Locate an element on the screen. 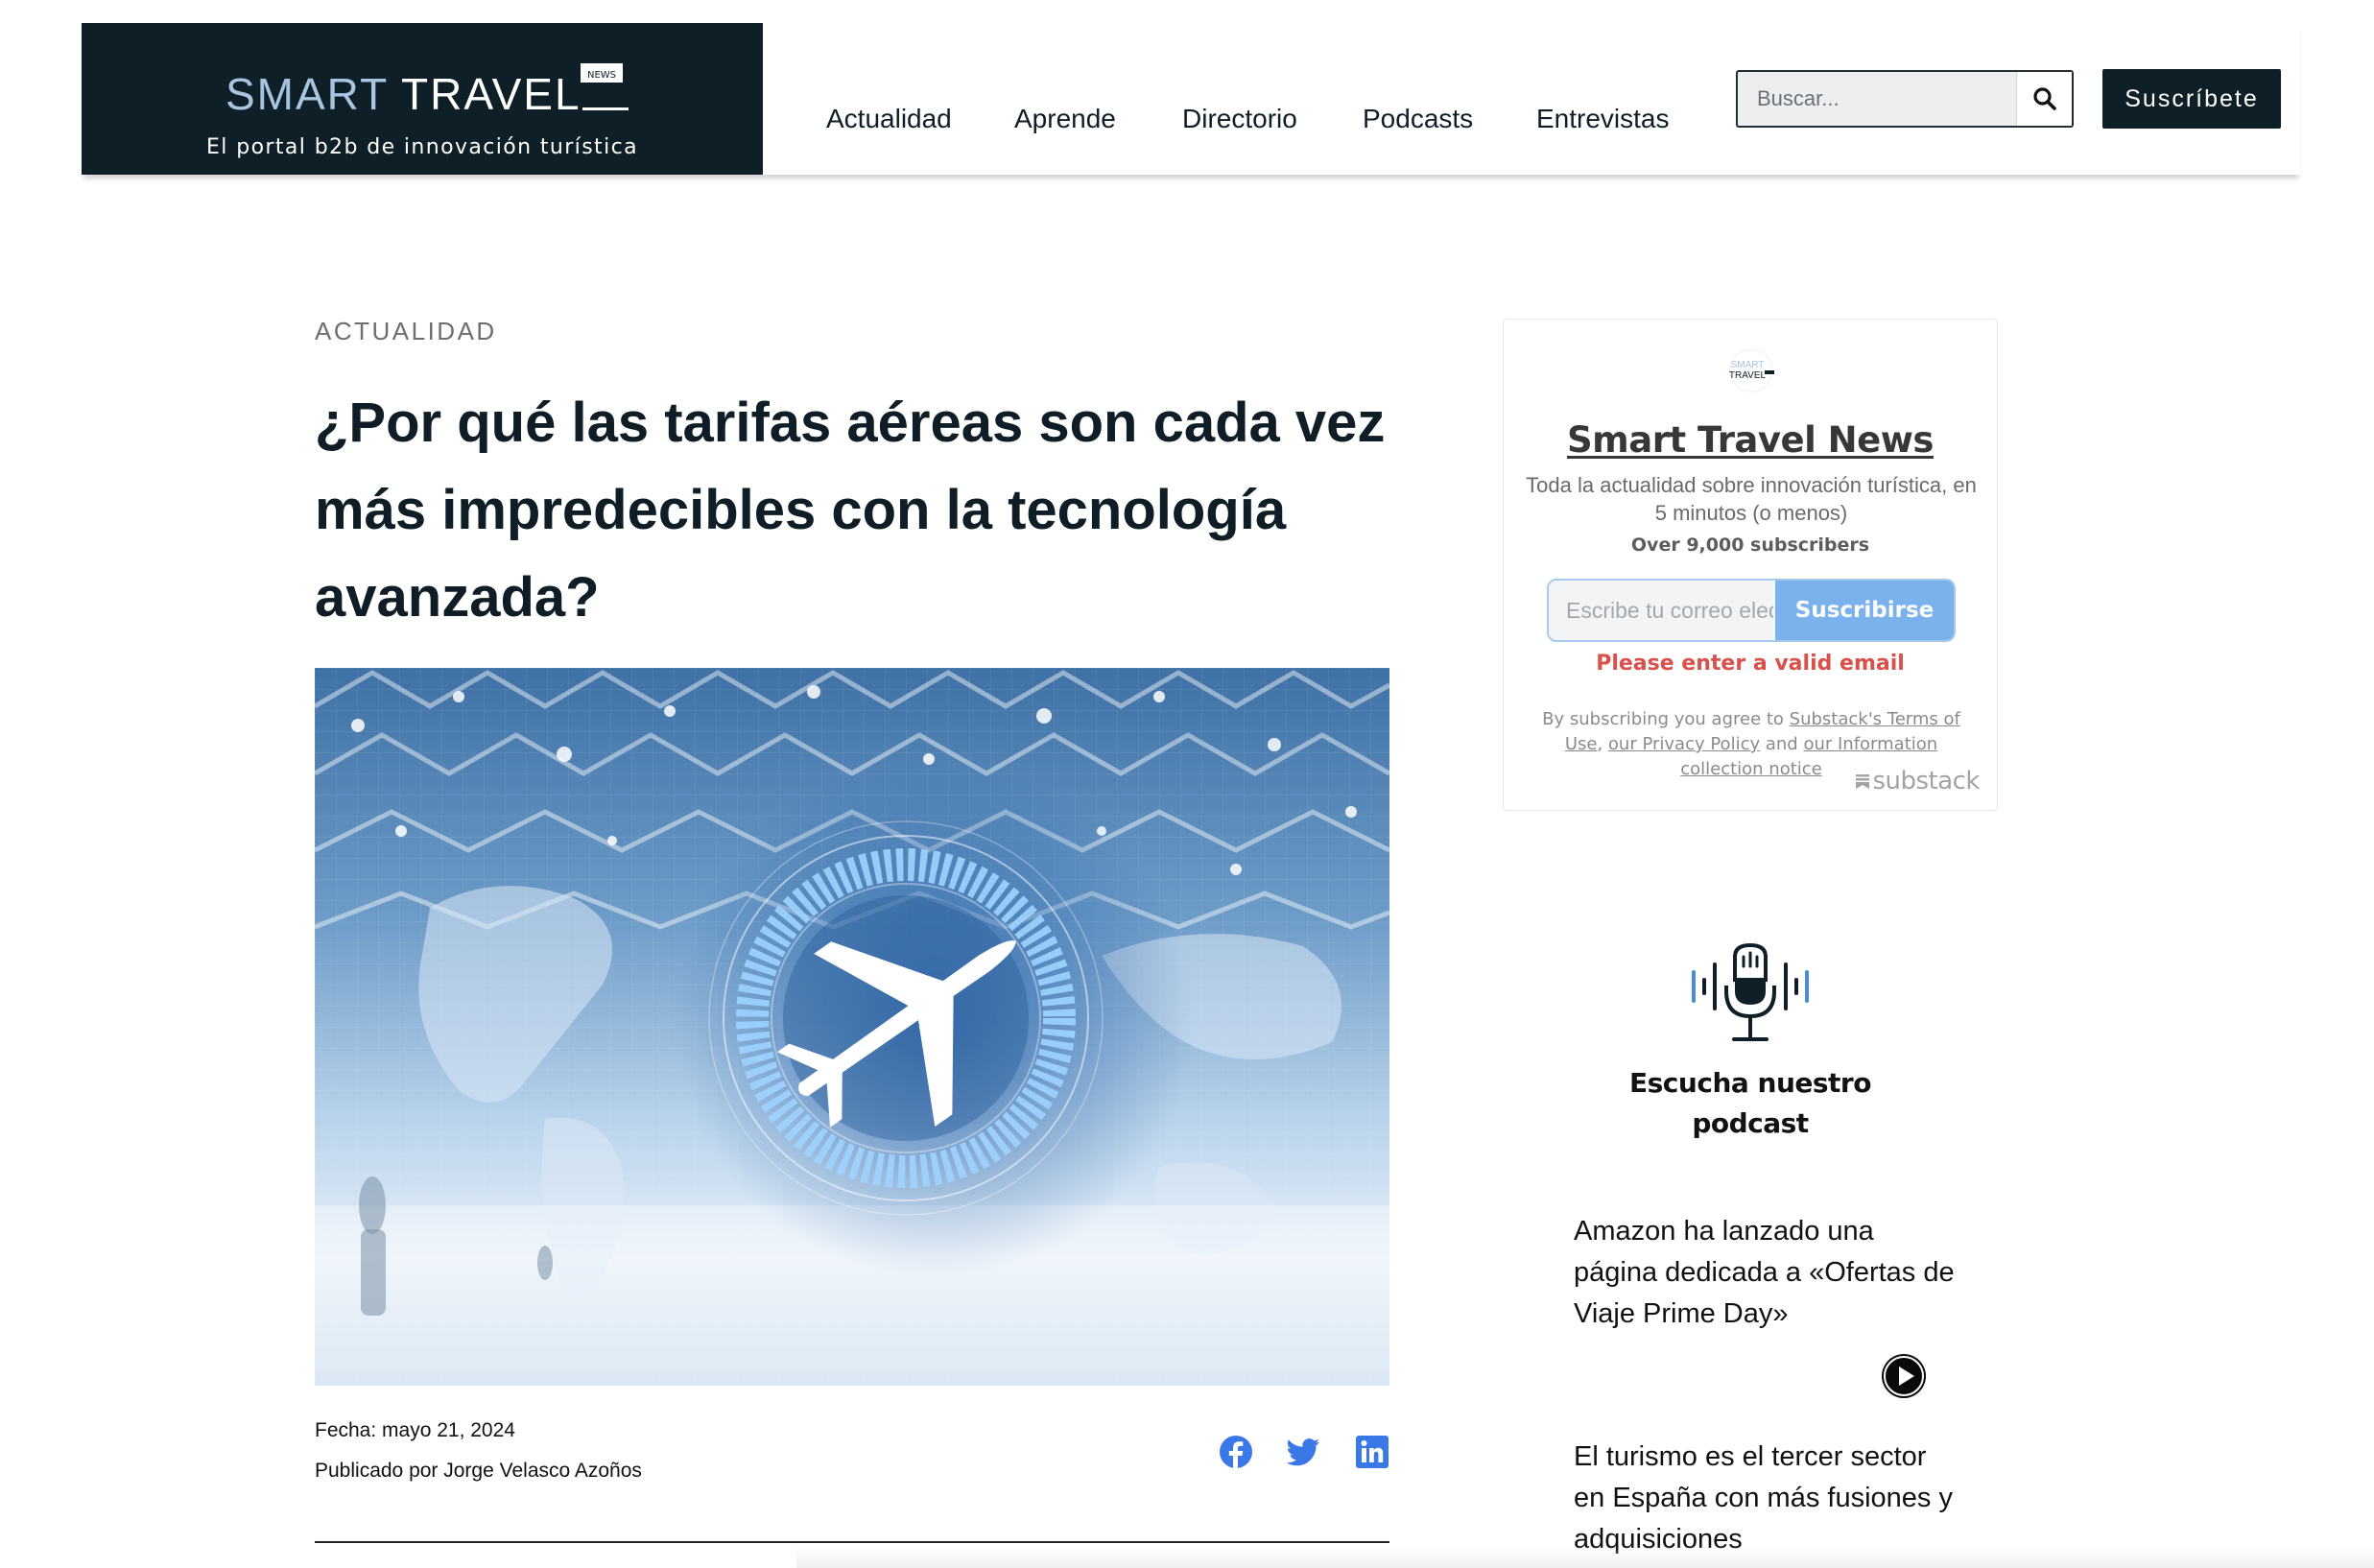  legal-conjunction: and is located at coordinates (1782, 744).